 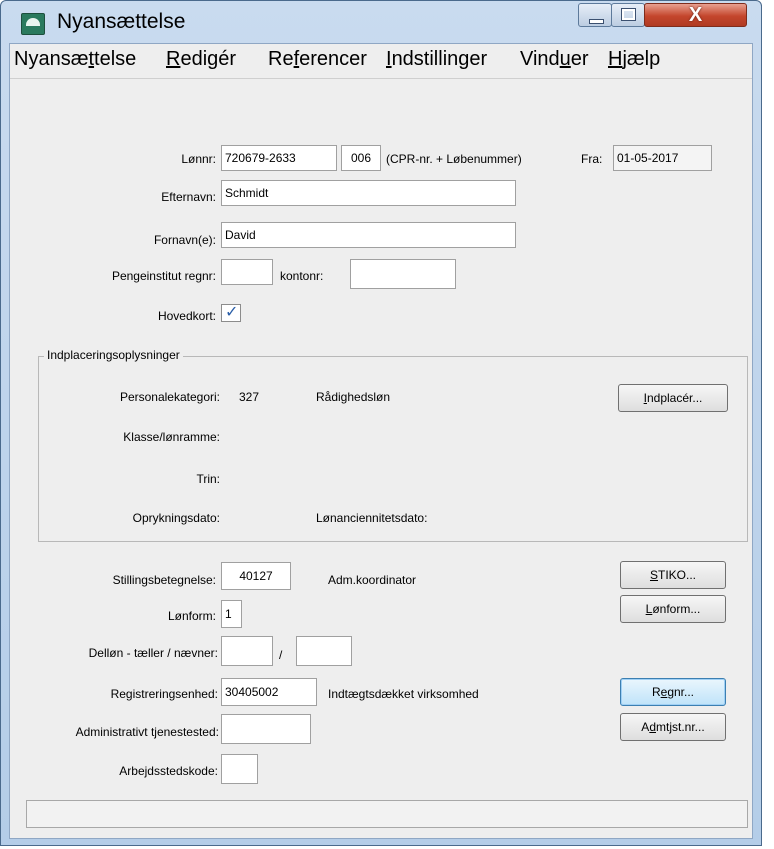 I want to click on hovedkort-checkbox: ✓, so click(x=231, y=313).